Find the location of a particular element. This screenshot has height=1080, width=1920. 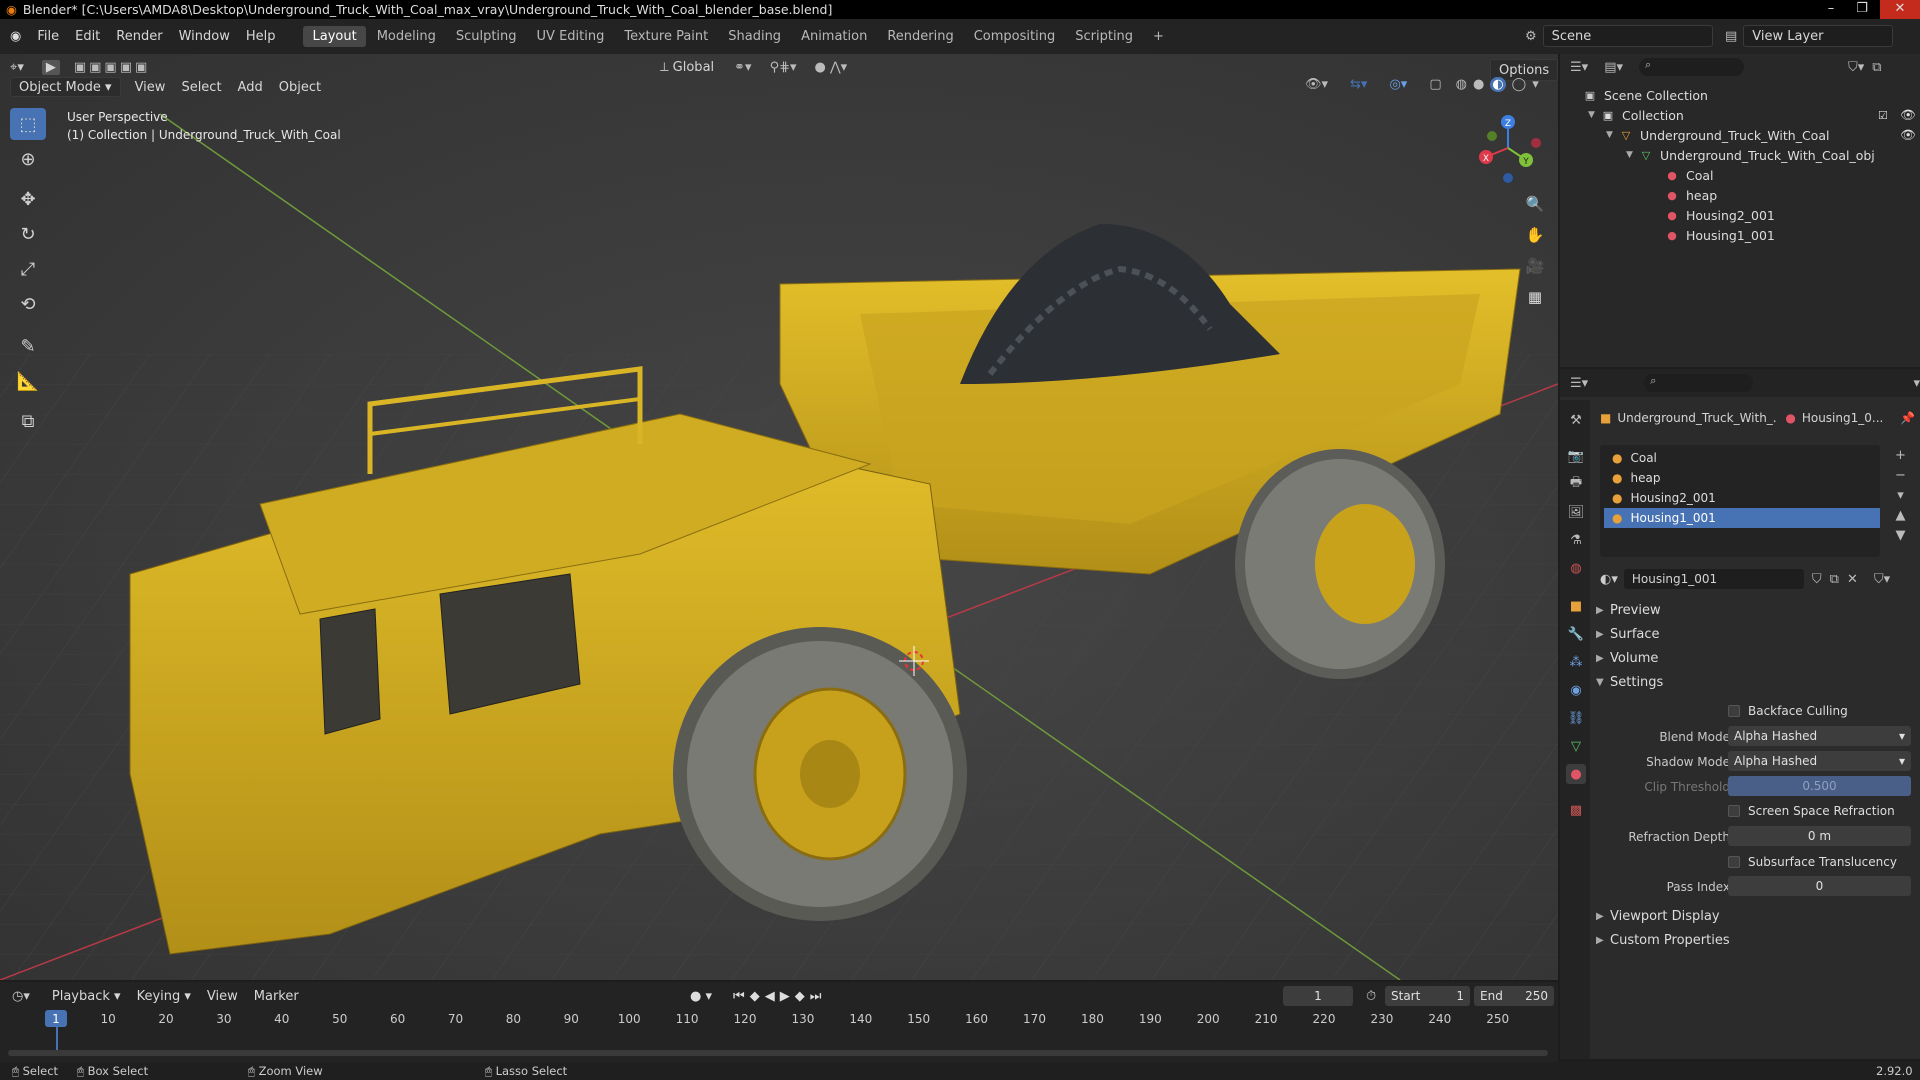

properties-editor-icon: ☰▾ is located at coordinates (1579, 383).